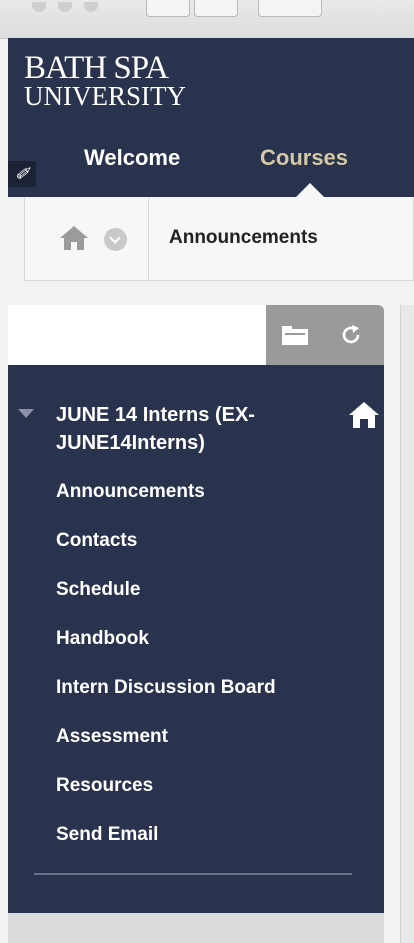  I want to click on browser-chrome, so click(207, 19).